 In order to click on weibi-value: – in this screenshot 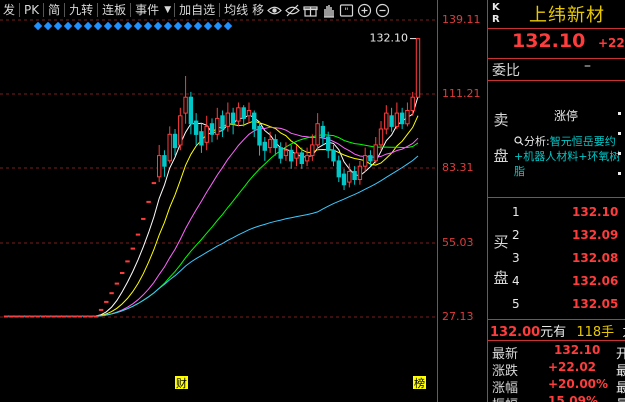, I will do `click(587, 66)`.